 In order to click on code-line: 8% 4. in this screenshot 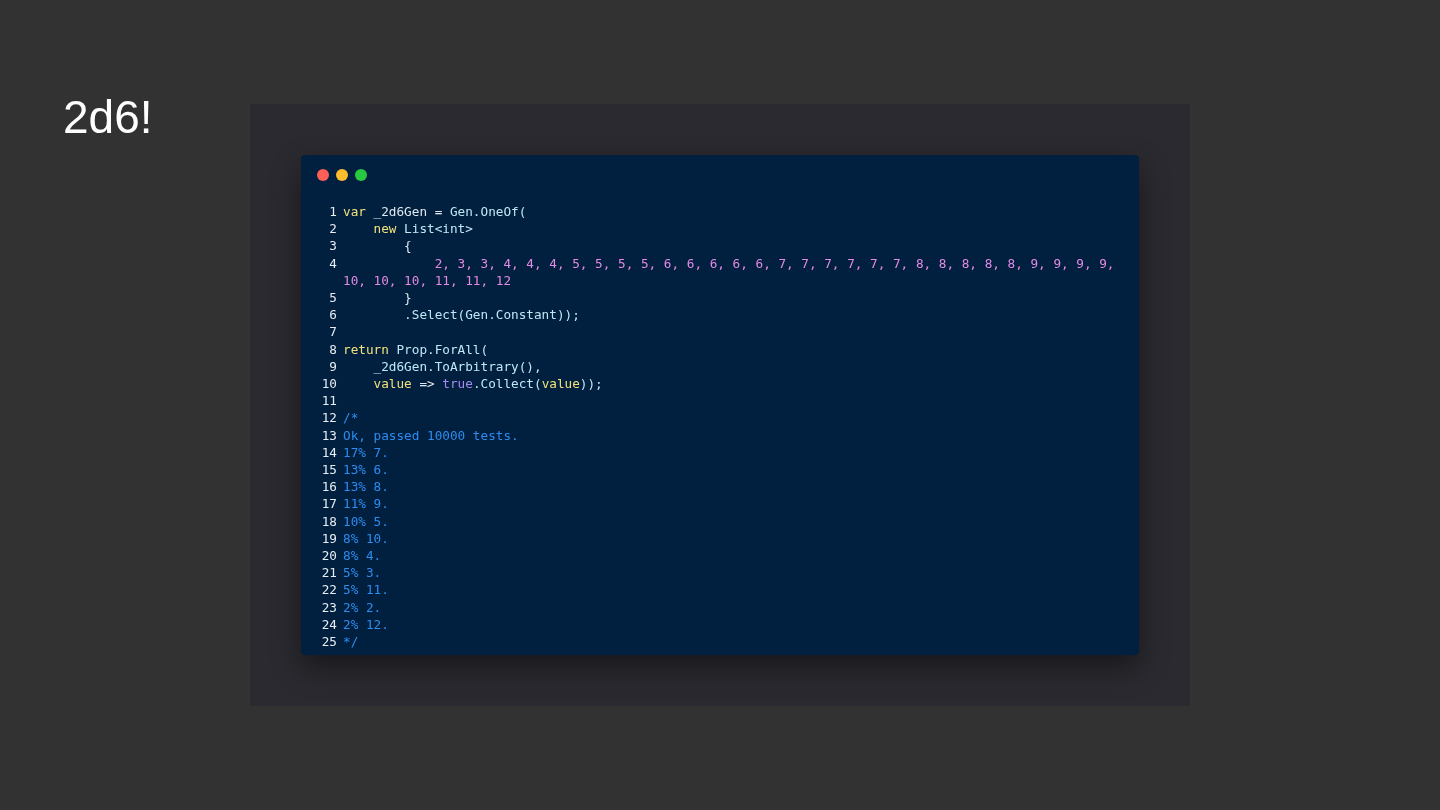, I will do `click(363, 556)`.